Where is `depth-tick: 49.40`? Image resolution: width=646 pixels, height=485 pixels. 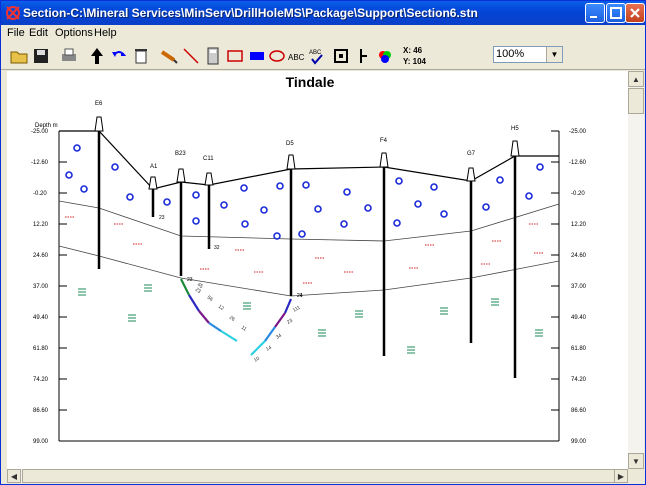
depth-tick: 49.40 is located at coordinates (579, 318).